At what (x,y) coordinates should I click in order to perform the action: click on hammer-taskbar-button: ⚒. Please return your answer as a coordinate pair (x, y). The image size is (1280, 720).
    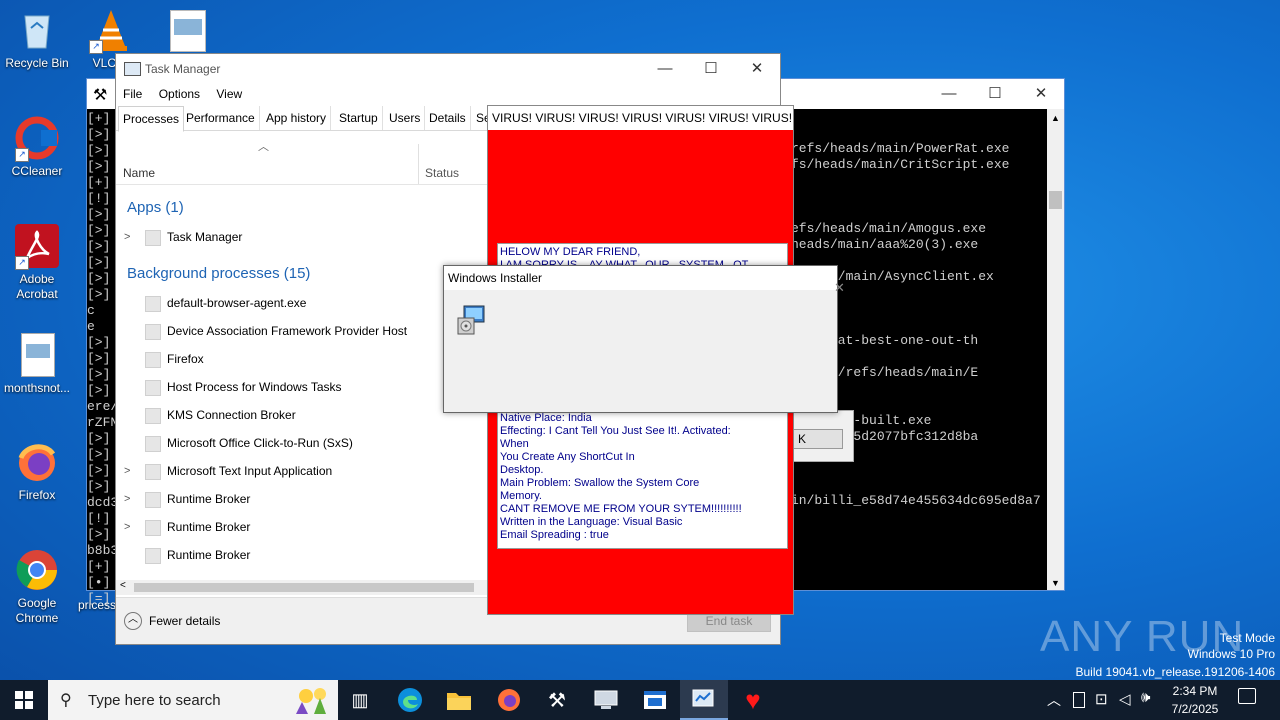
    Looking at the image, I should click on (557, 700).